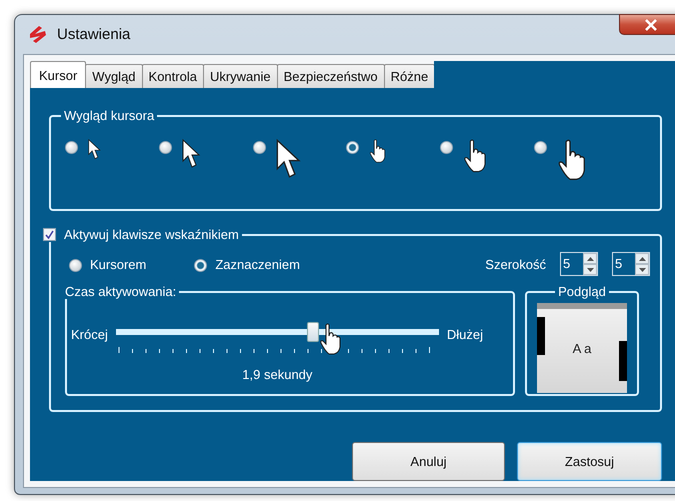  Describe the element at coordinates (58, 74) in the screenshot. I see `tab: Kursor` at that location.